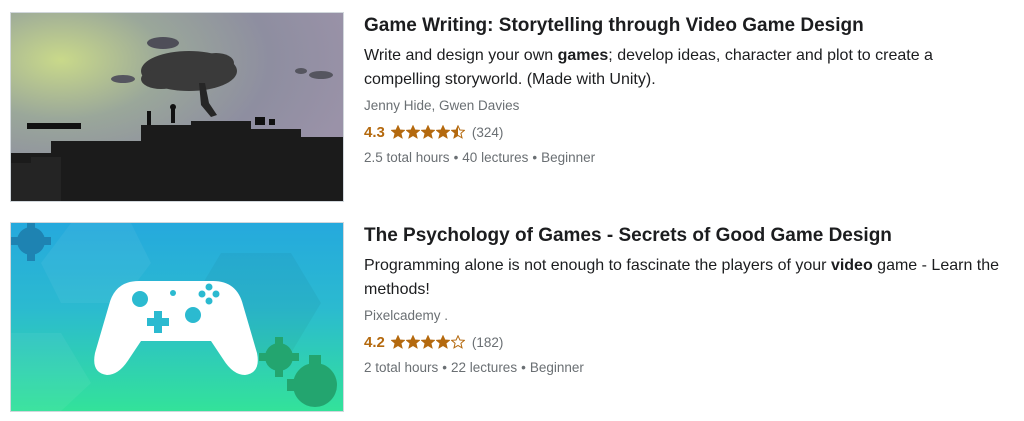 The width and height of the screenshot is (1024, 421). What do you see at coordinates (484, 367) in the screenshot?
I see `lecture-count: 22 lectures` at bounding box center [484, 367].